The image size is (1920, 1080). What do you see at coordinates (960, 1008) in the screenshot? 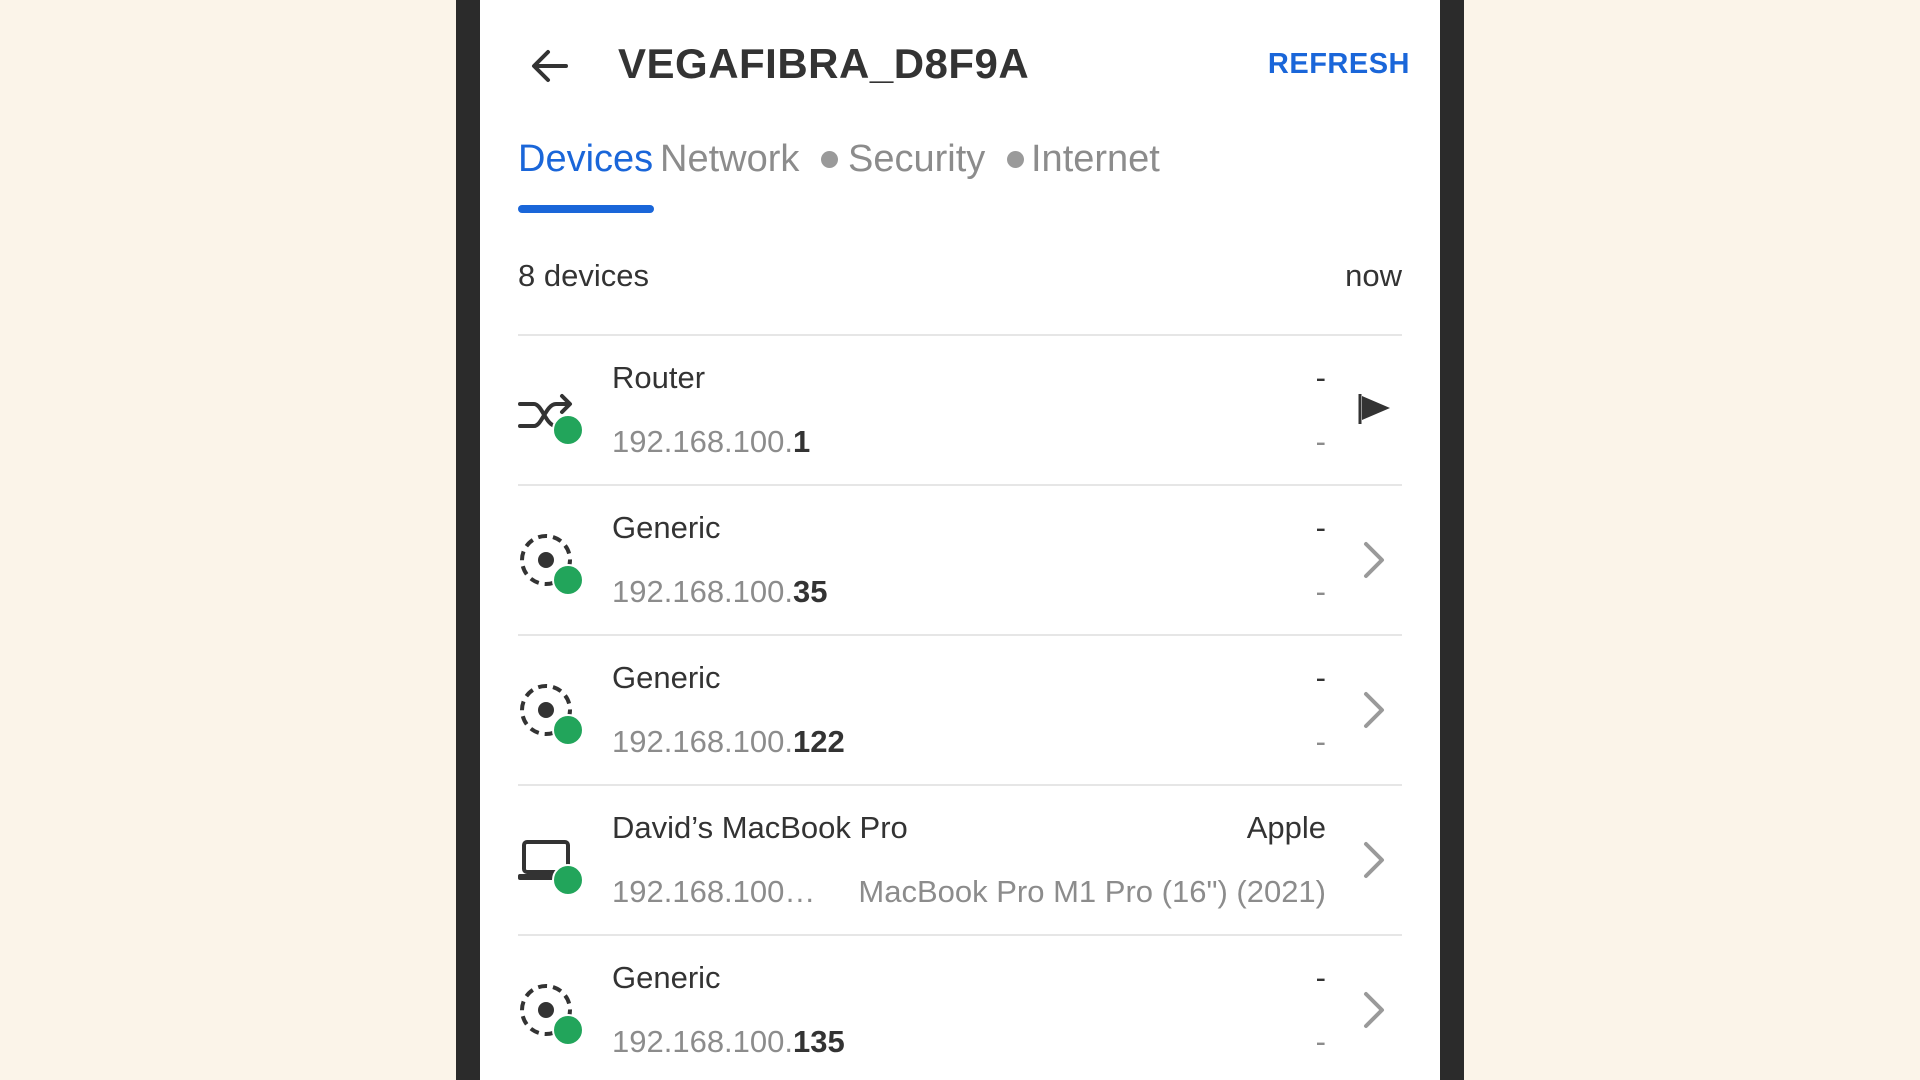
I see `device-row-generic: Generic 192.168.100.135 - -` at bounding box center [960, 1008].